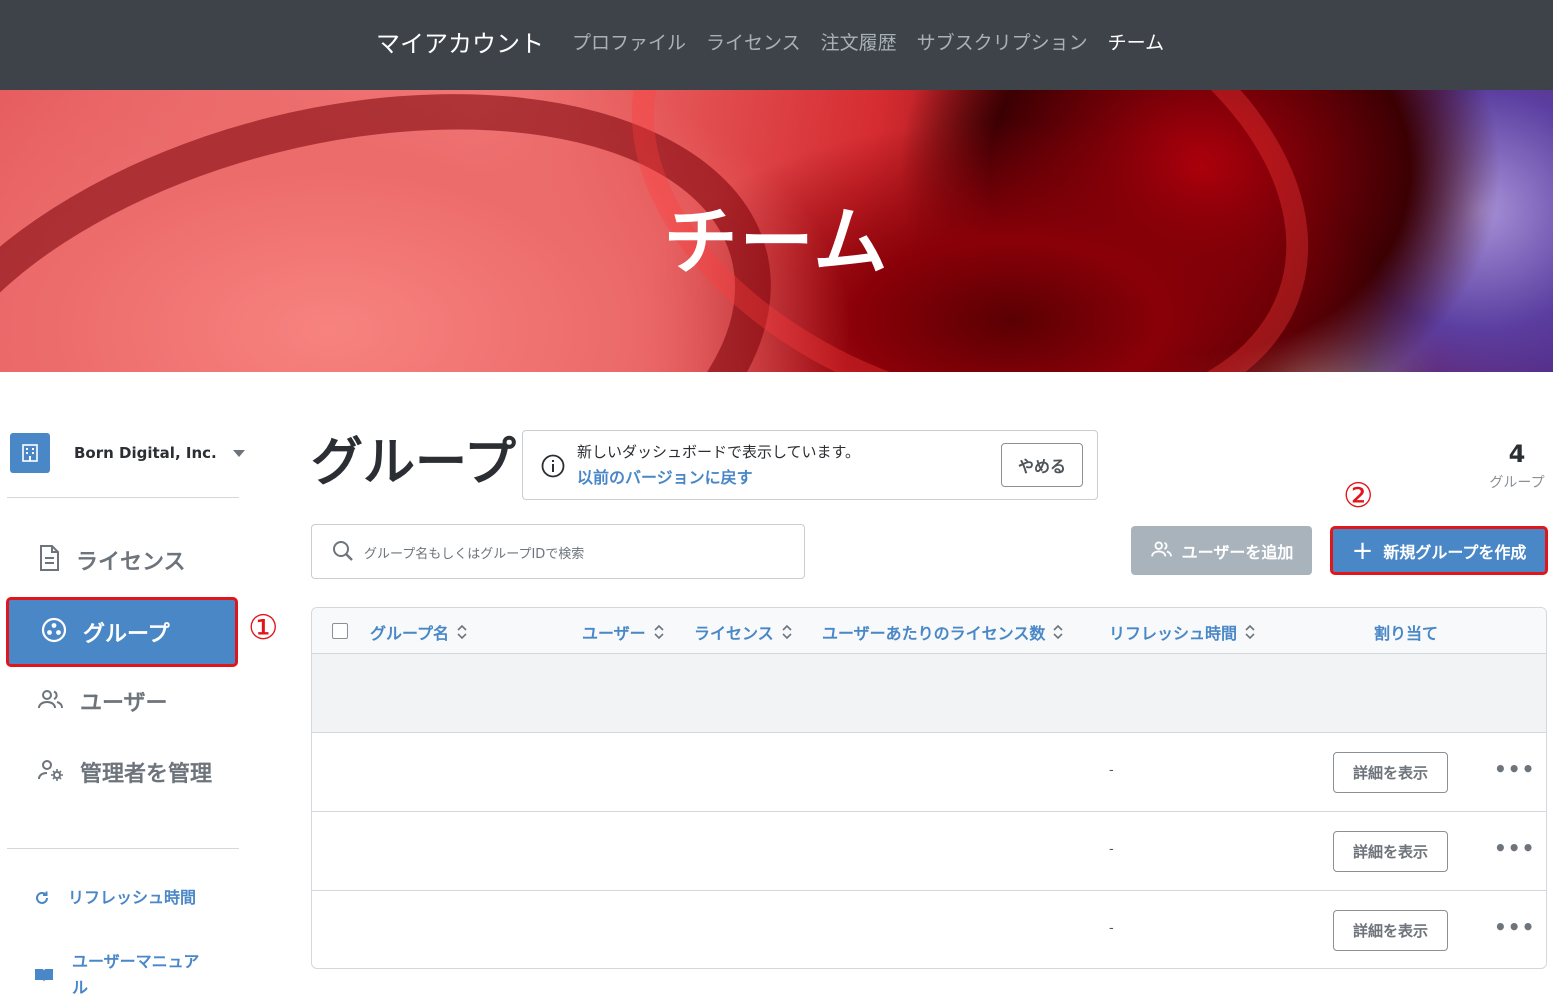 The image size is (1553, 1005). Describe the element at coordinates (340, 631) in the screenshot. I see `select-all-checkbox` at that location.